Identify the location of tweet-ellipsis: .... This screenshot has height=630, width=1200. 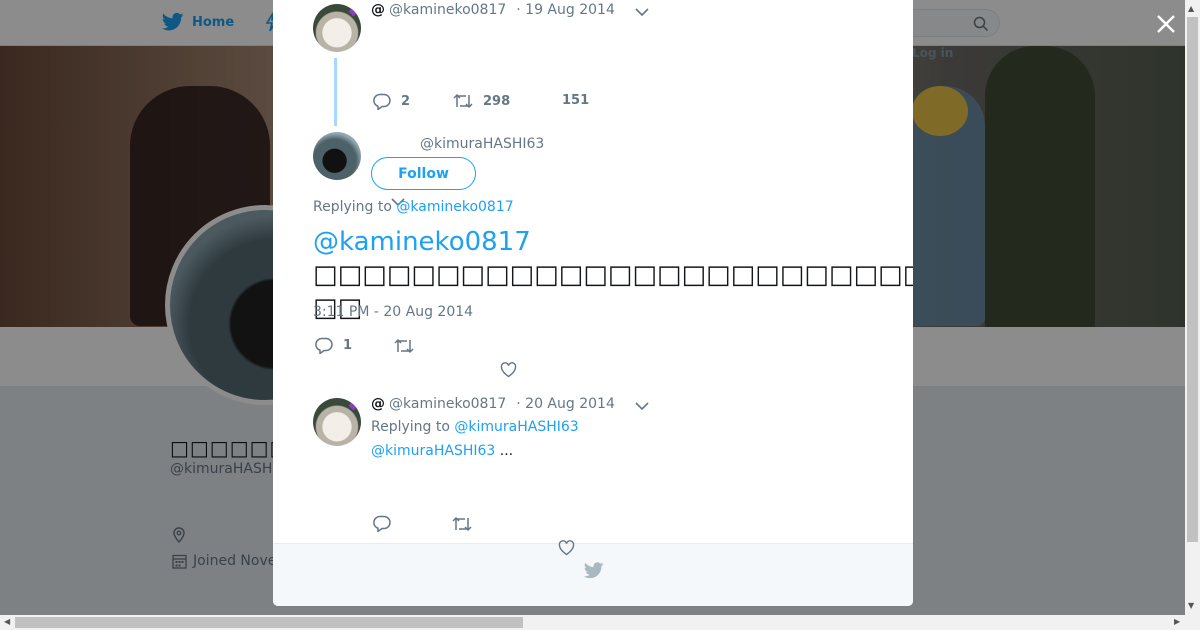
(506, 451).